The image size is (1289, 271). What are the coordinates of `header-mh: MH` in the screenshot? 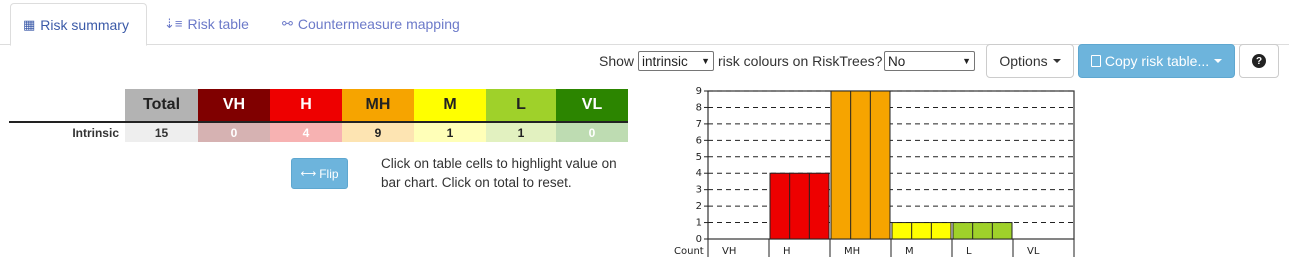 It's located at (378, 105).